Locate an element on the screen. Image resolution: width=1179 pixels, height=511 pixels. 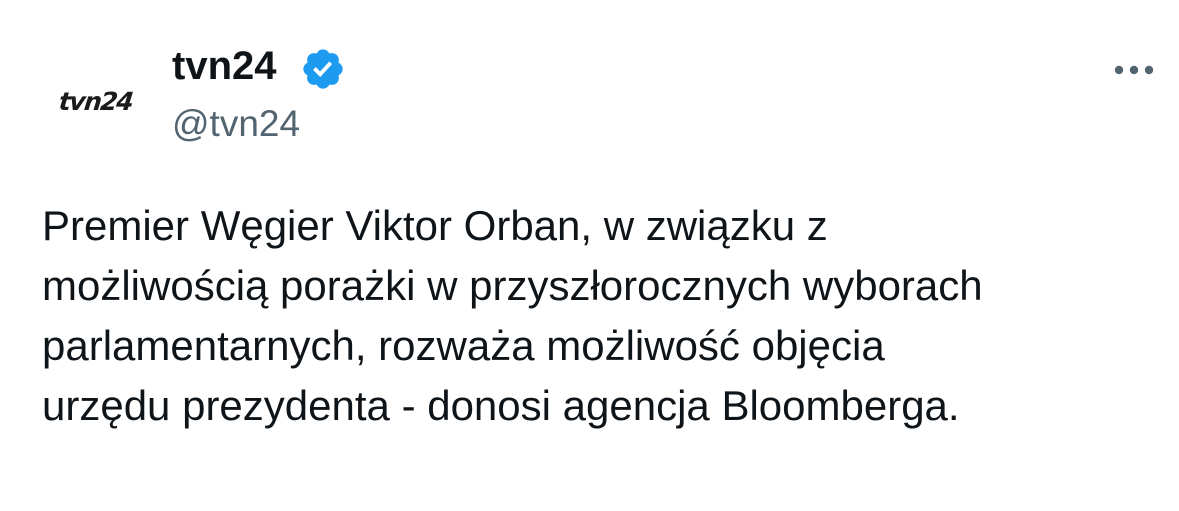
author-display-name: tvn24 is located at coordinates (224, 66).